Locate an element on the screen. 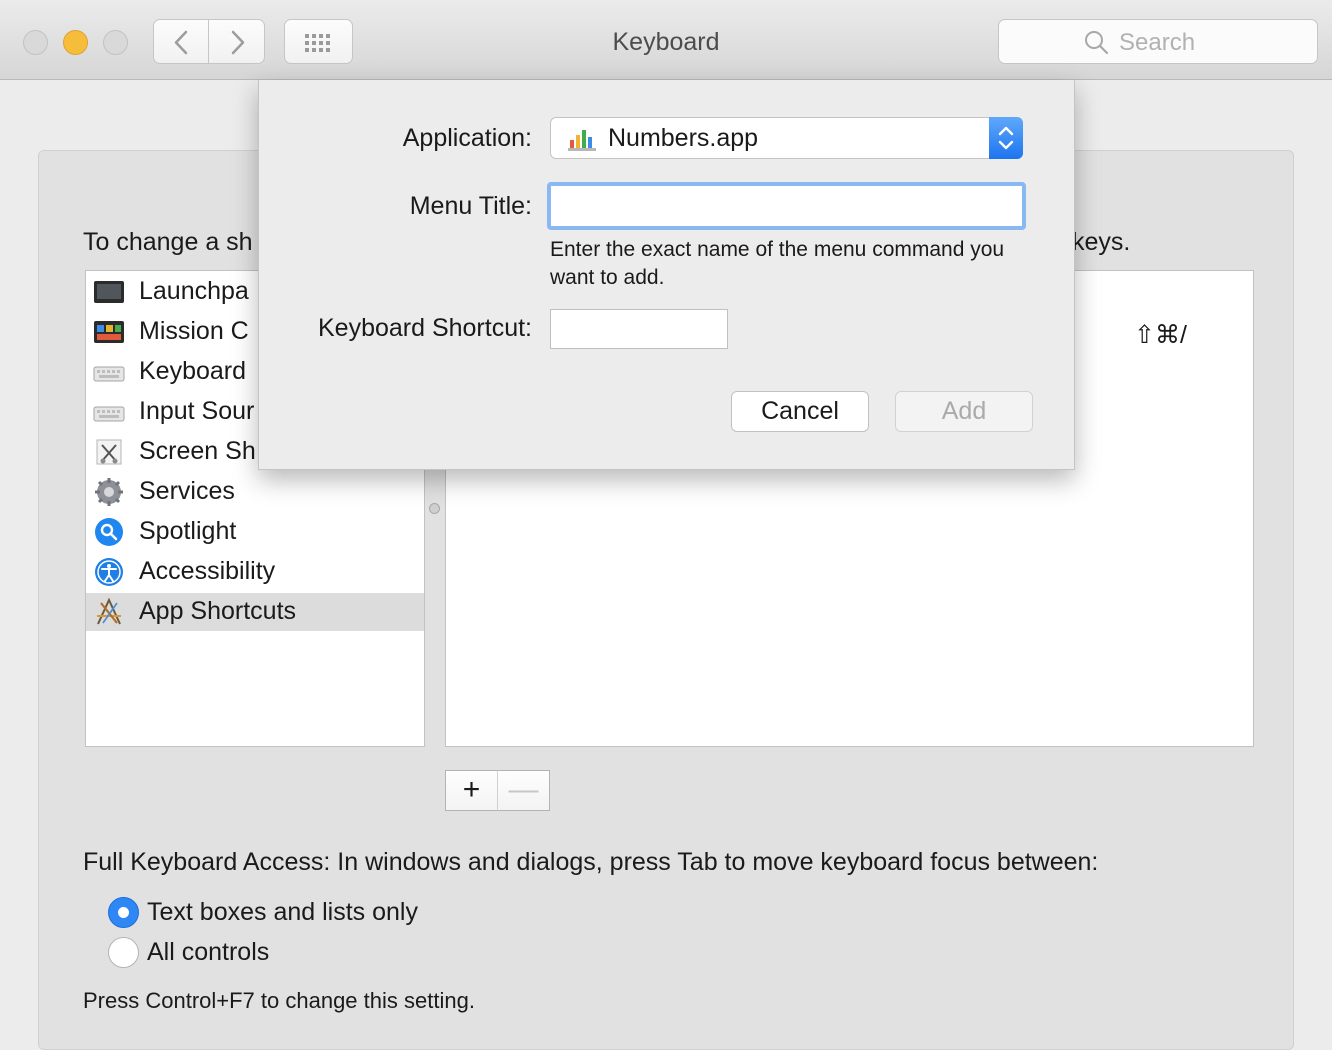 Image resolution: width=1332 pixels, height=1050 pixels. category-item-accessibility: Accessibility is located at coordinates (255, 572).